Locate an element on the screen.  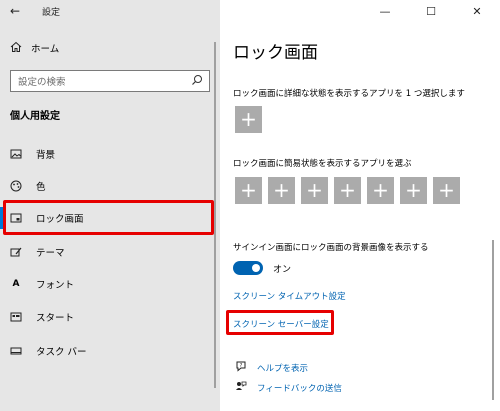
palette-icon is located at coordinates (16, 186).